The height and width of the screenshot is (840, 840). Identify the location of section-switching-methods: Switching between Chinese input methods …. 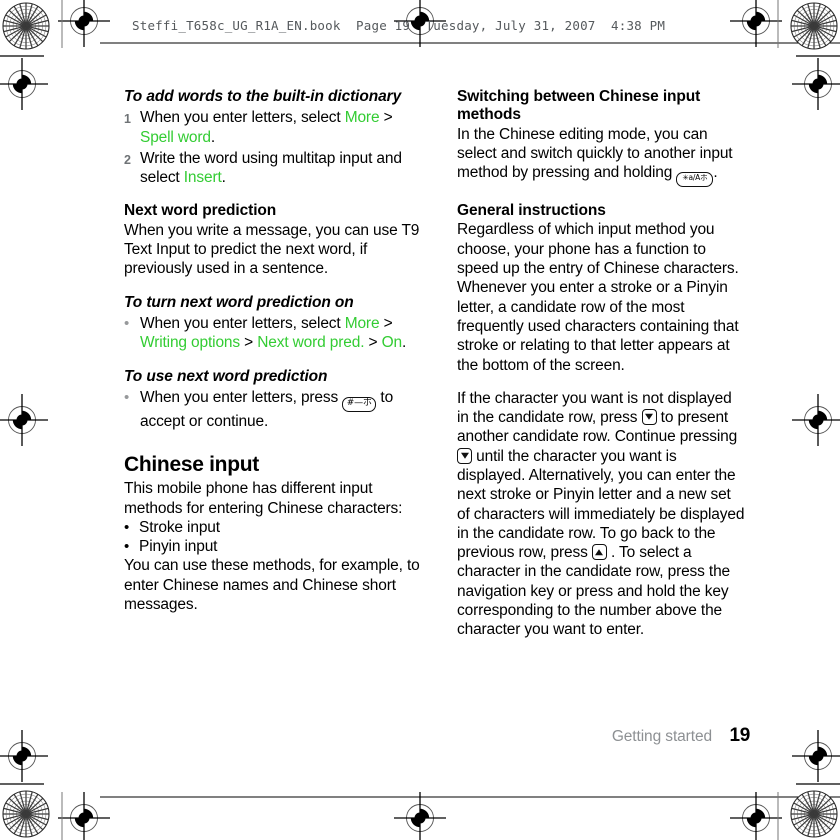
(601, 138).